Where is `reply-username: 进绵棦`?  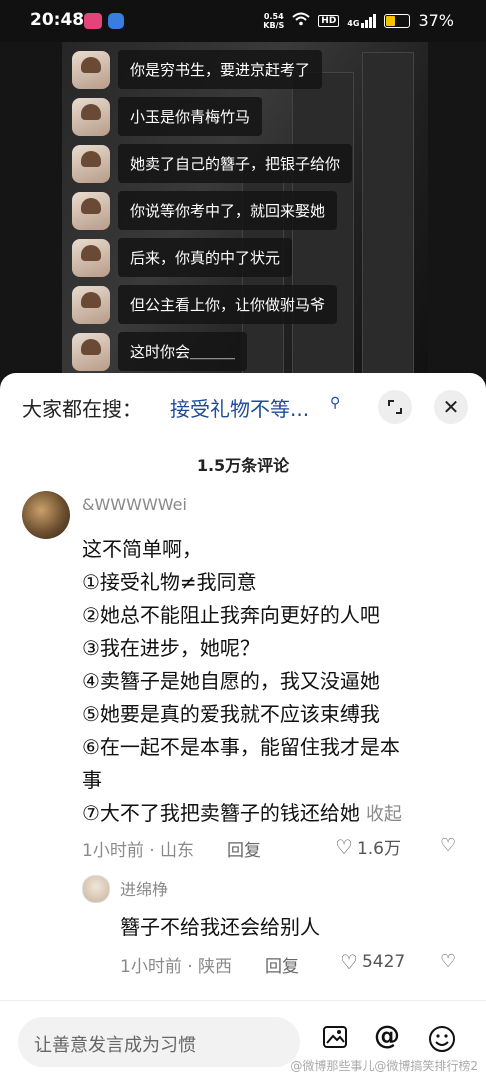 reply-username: 进绵棦 is located at coordinates (144, 888).